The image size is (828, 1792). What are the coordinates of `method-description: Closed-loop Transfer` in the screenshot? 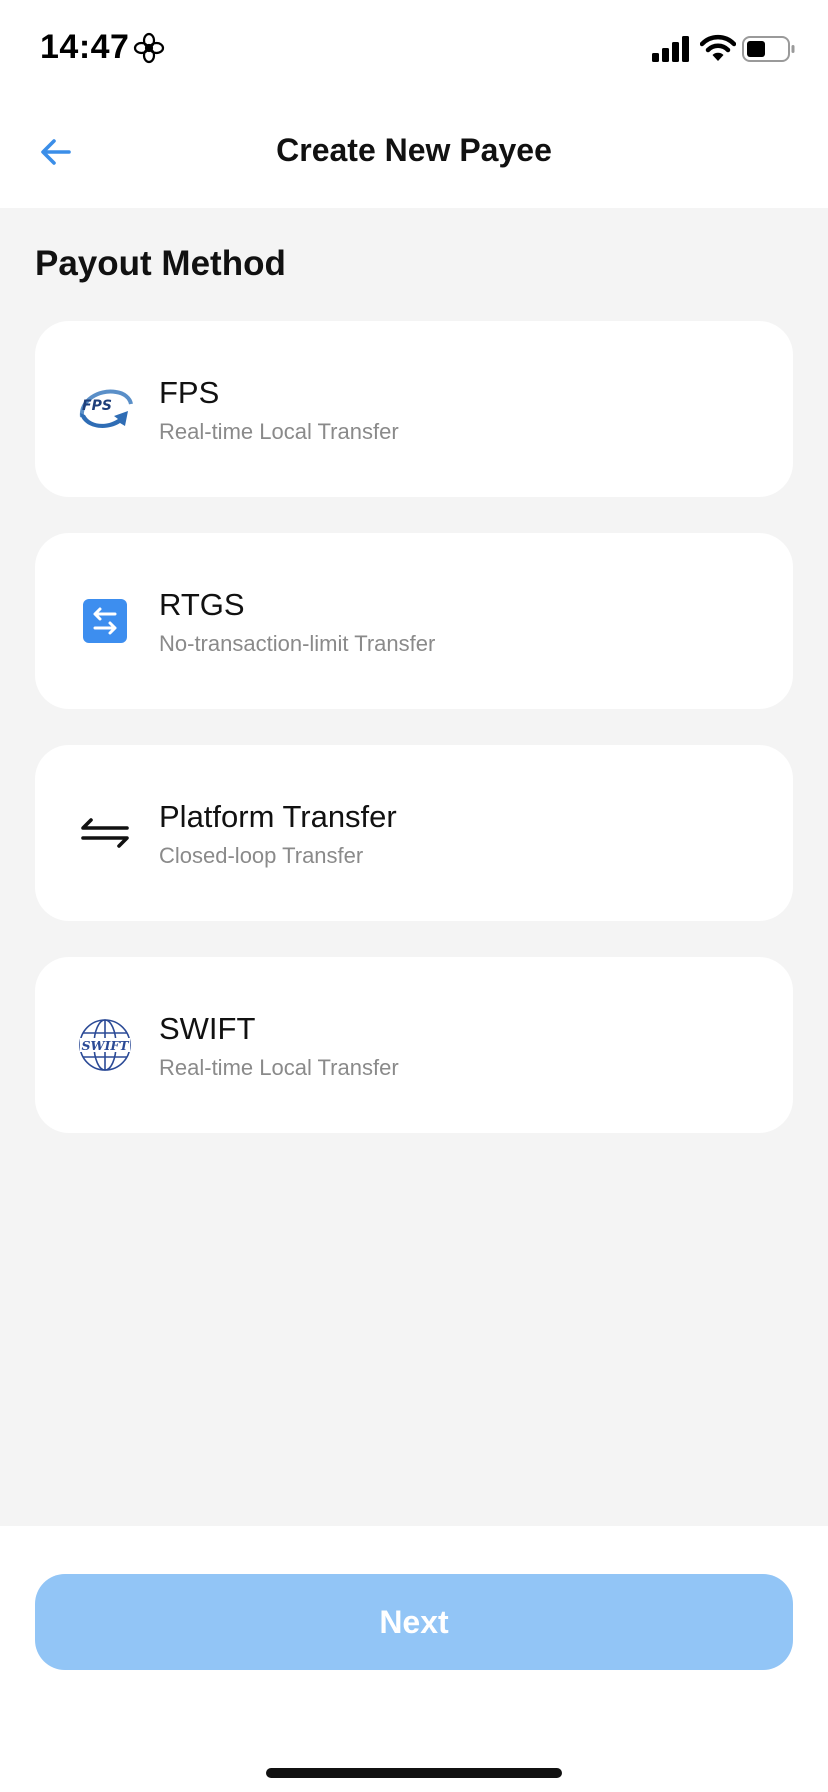 It's located at (261, 855).